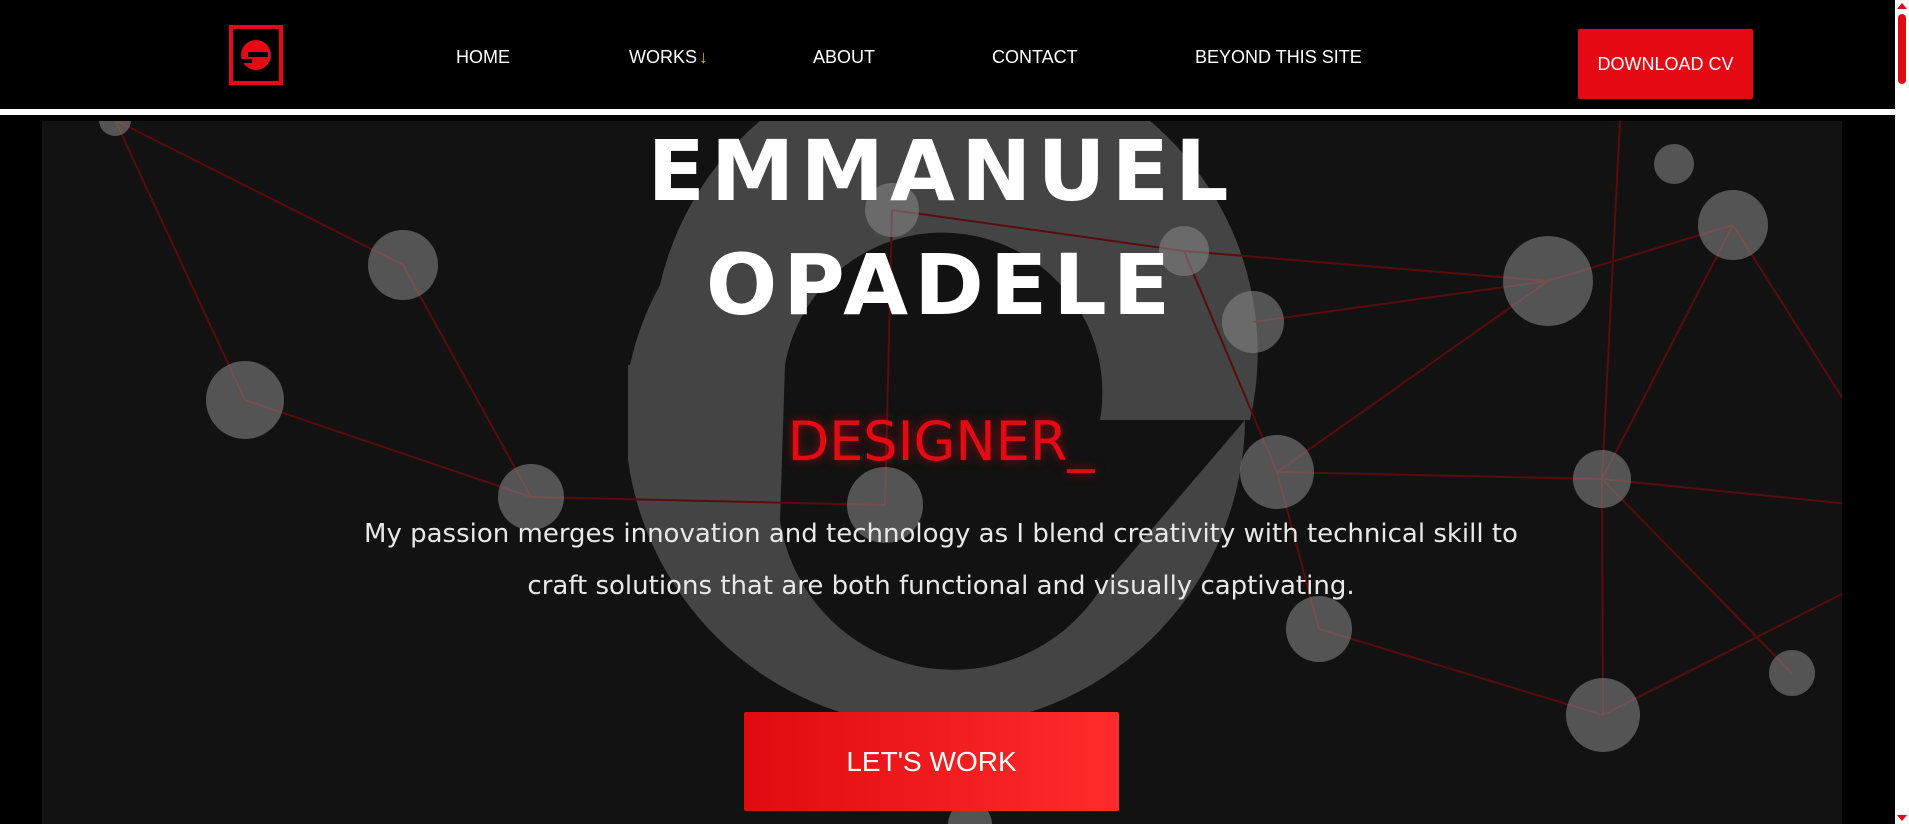 This screenshot has height=824, width=1909. What do you see at coordinates (256, 55) in the screenshot?
I see `logo-icon` at bounding box center [256, 55].